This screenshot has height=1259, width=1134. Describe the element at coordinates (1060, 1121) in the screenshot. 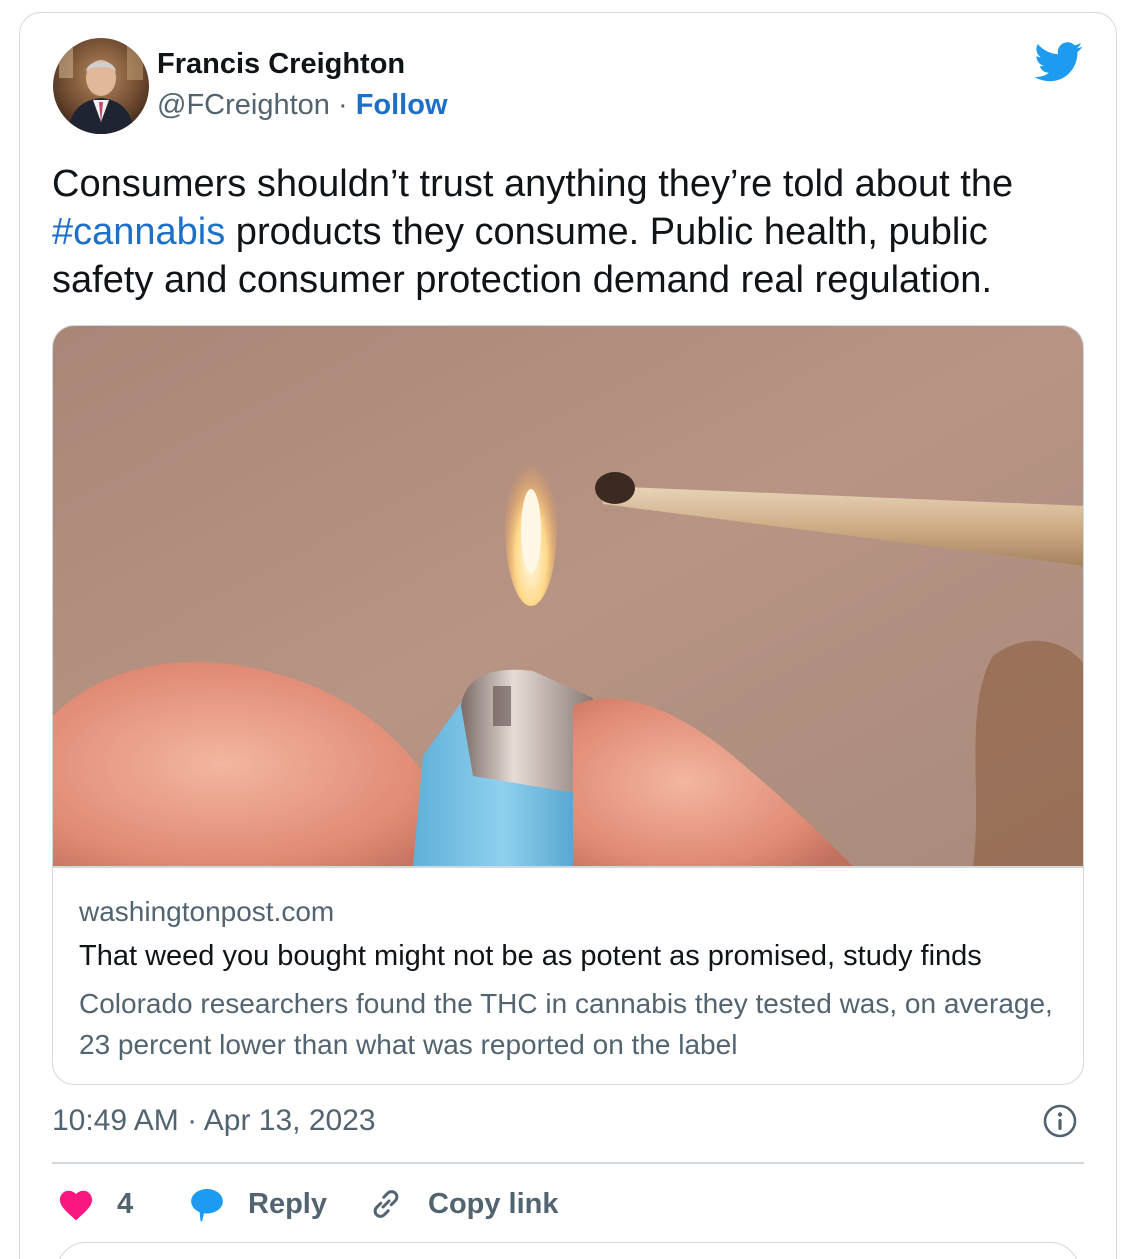

I see `info-icon` at that location.